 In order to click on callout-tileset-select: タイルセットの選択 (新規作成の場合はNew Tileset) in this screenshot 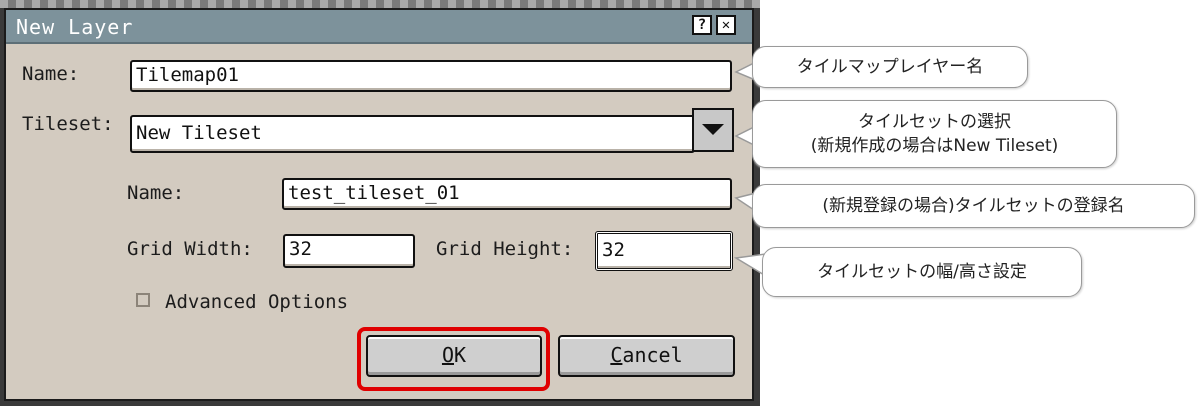, I will do `click(934, 134)`.